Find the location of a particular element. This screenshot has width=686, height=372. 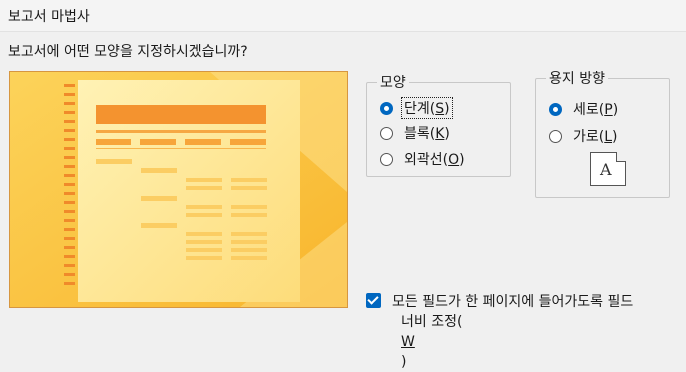

radio-orientation-landscape: 가로(L) is located at coordinates (584, 136).